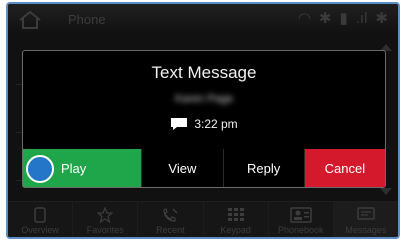 Image resolution: width=406 pixels, height=242 pixels. Describe the element at coordinates (235, 214) in the screenshot. I see `keypad-icon` at that location.